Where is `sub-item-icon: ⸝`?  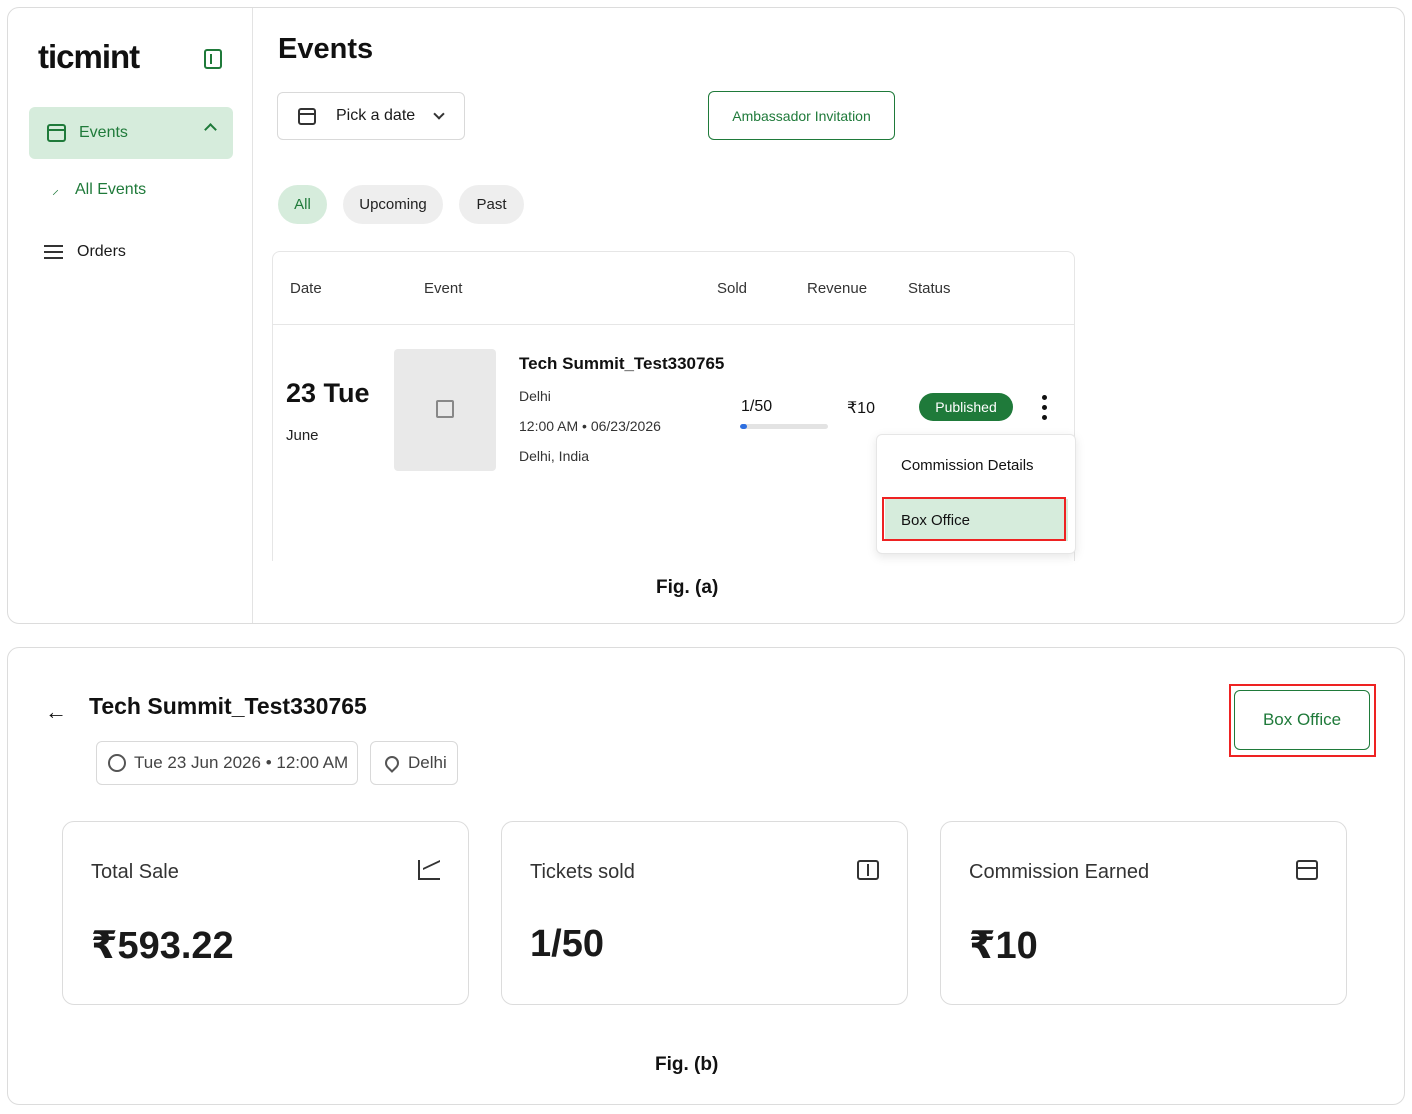
sub-item-icon: ⸝ is located at coordinates (55, 189).